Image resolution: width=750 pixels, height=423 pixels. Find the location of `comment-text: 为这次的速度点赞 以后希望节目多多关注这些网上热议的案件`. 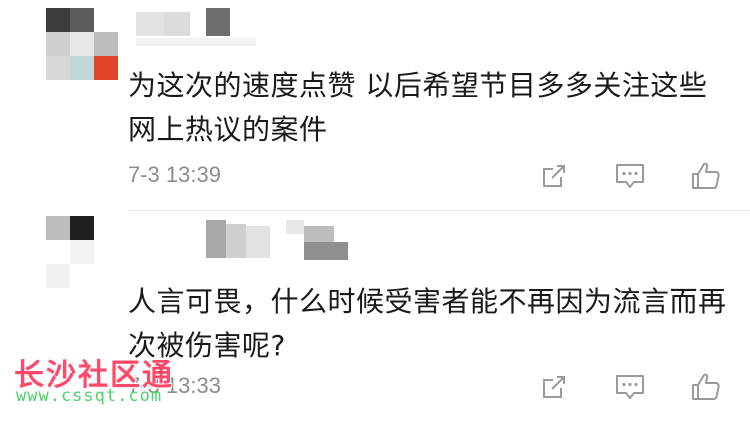

comment-text: 为这次的速度点赞 以后希望节目多多关注这些网上热议的案件 is located at coordinates (418, 107).